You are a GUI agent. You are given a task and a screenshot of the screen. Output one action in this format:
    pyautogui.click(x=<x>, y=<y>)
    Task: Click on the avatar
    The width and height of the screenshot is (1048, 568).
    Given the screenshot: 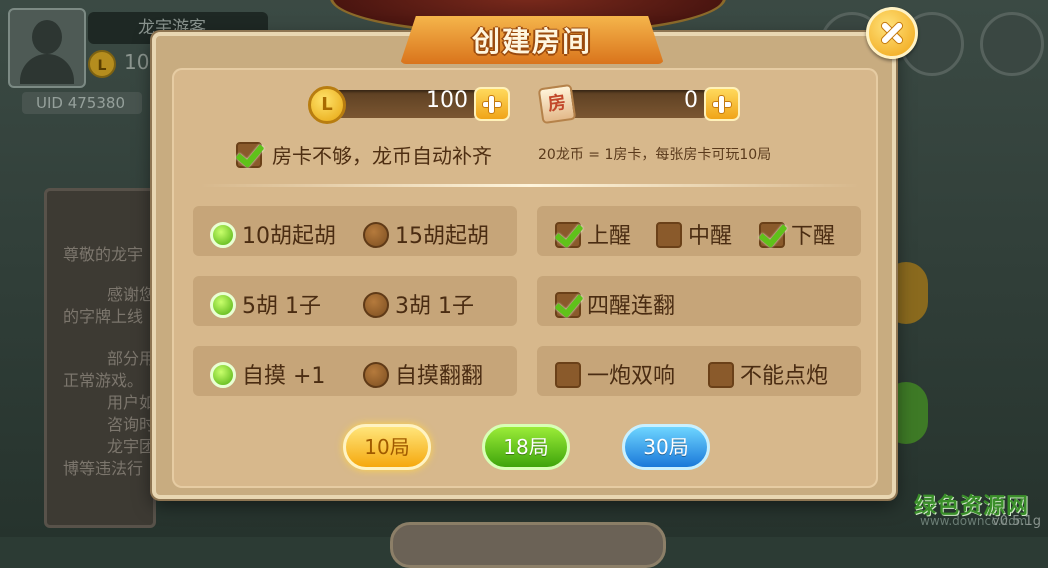 What is the action you would take?
    pyautogui.click(x=47, y=48)
    